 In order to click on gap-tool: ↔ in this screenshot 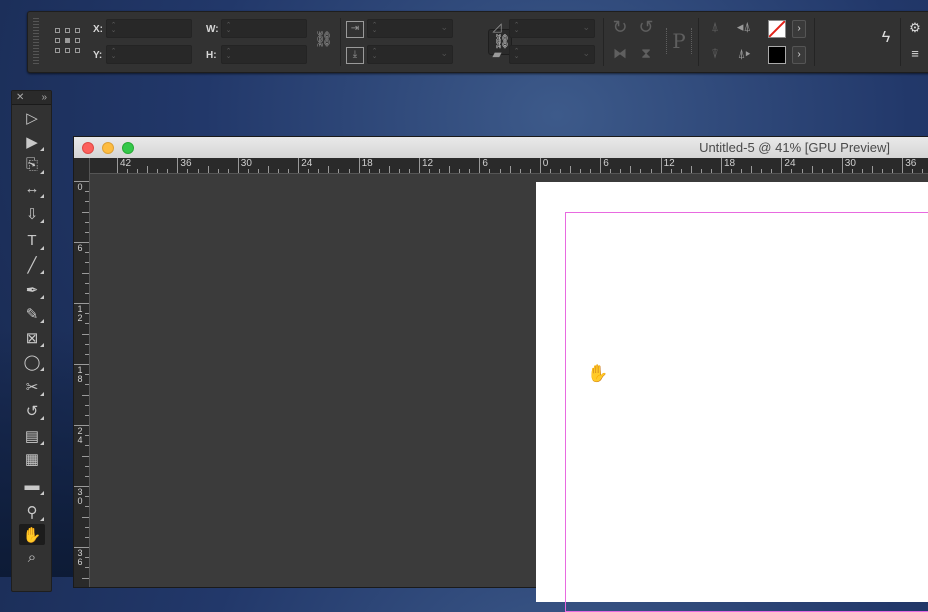, I will do `click(32, 188)`.